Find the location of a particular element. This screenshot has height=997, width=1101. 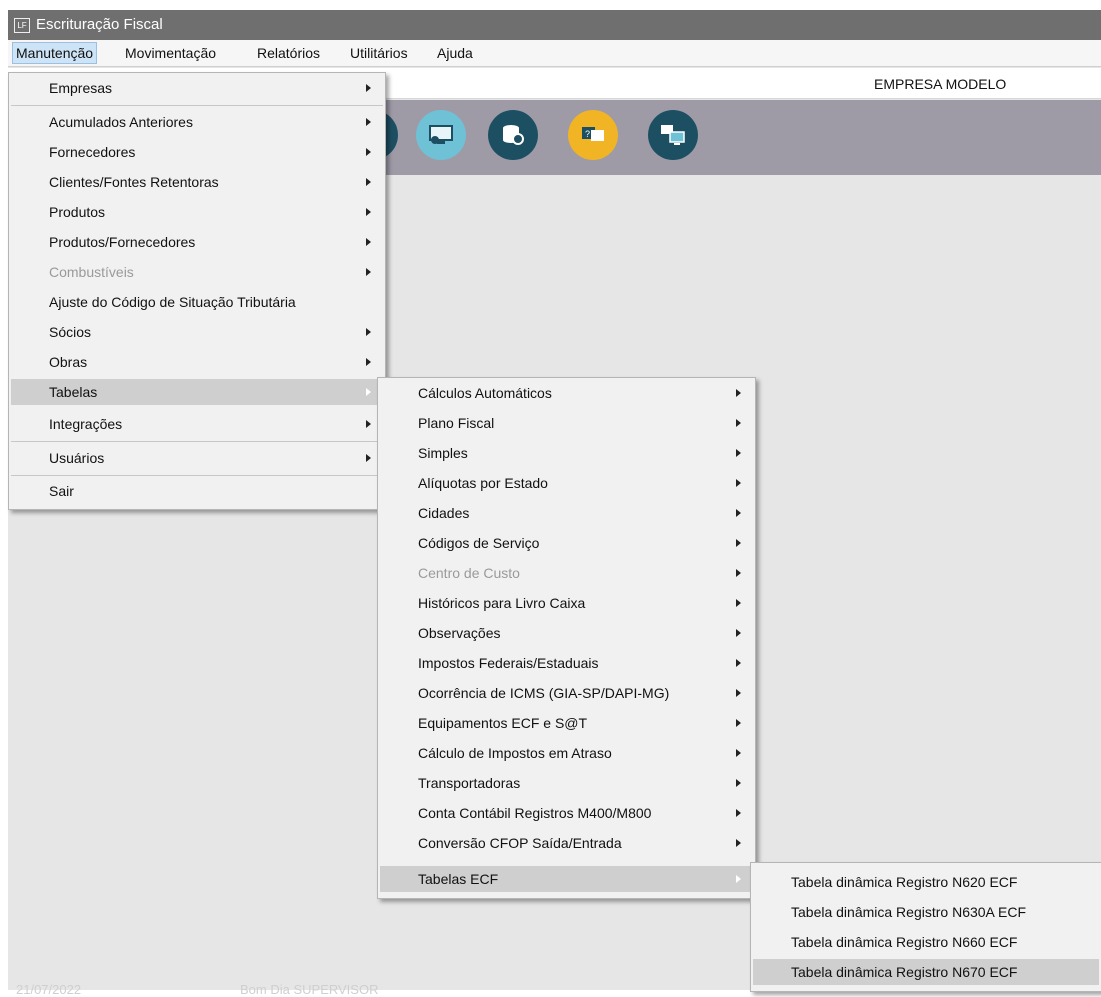

menu-item-historicos-livro-caixa: Históricos para Livro Caixa is located at coordinates (566, 603).